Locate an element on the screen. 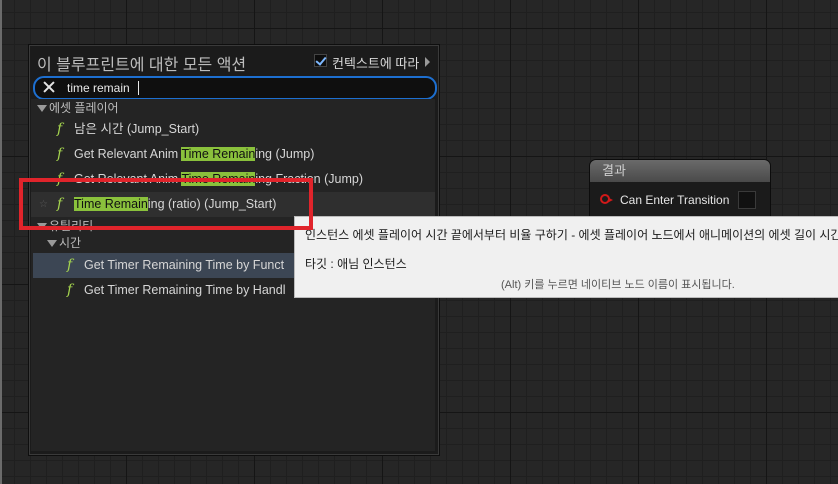 Image resolution: width=838 pixels, height=484 pixels. viewport-edge is located at coordinates (1, 242).